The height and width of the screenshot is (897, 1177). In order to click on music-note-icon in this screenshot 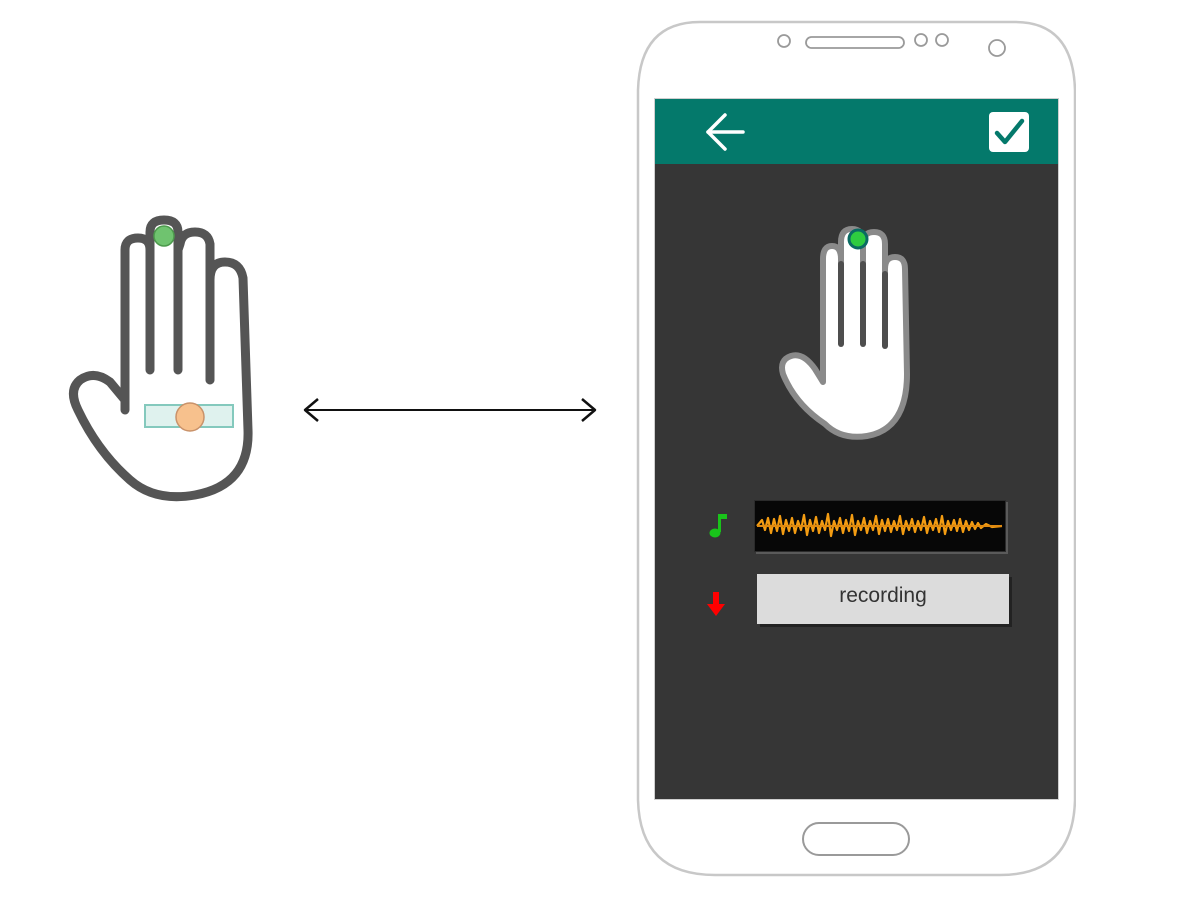, I will do `click(718, 526)`.